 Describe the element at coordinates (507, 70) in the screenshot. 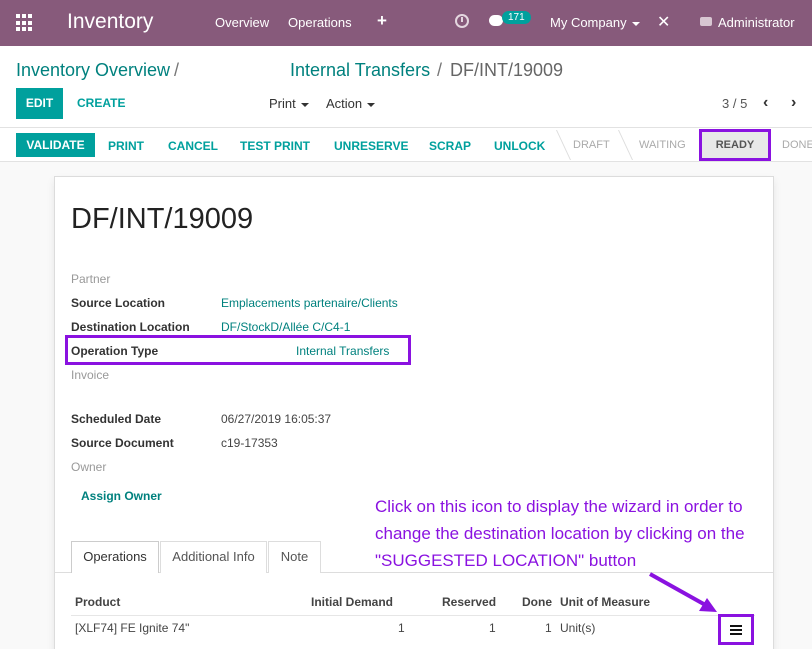

I see `breadcrumb-current: DF/INT/19009` at that location.